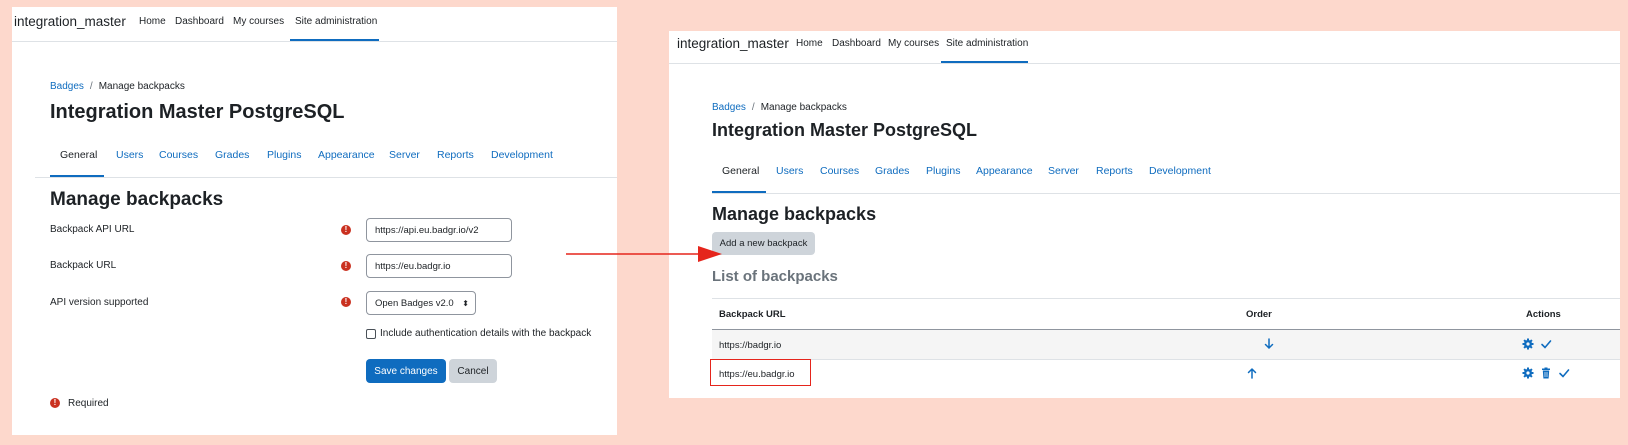  What do you see at coordinates (371, 334) in the screenshot?
I see `include-auth-checkbox` at bounding box center [371, 334].